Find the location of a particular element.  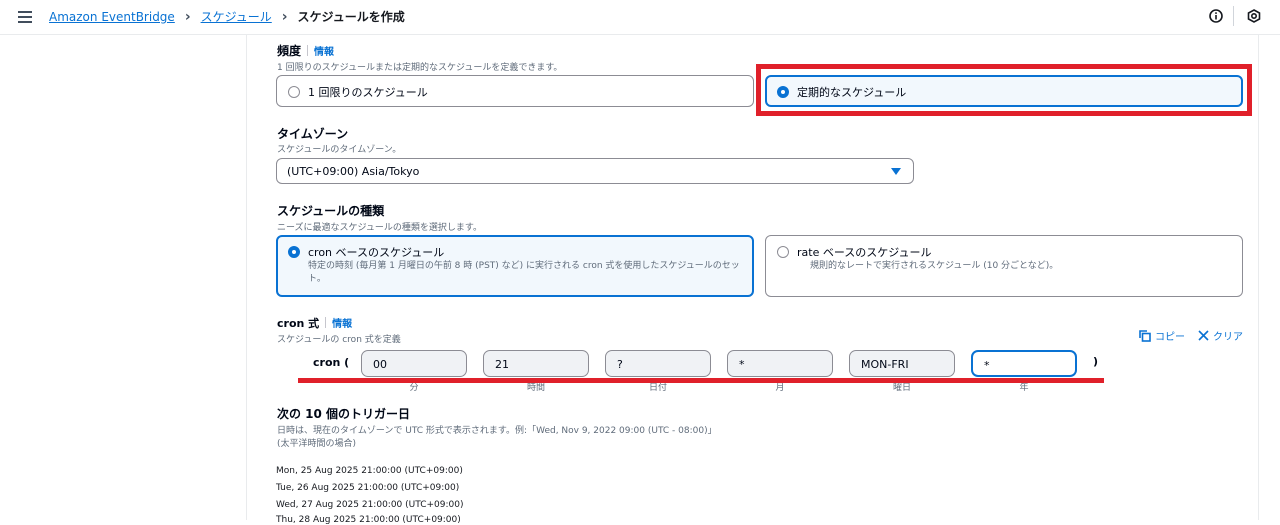

trigger-date-item: Mon, 25 Aug 2025 21:00:00 (UTC+09:00) is located at coordinates (369, 471).